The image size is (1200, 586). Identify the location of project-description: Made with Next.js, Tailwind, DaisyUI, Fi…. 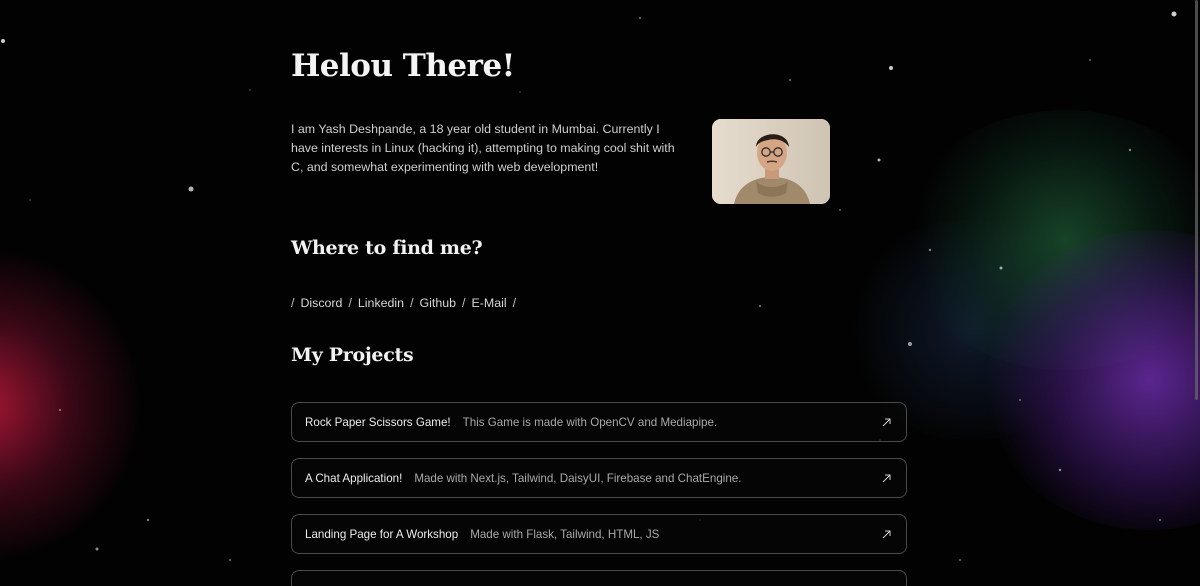
(578, 478).